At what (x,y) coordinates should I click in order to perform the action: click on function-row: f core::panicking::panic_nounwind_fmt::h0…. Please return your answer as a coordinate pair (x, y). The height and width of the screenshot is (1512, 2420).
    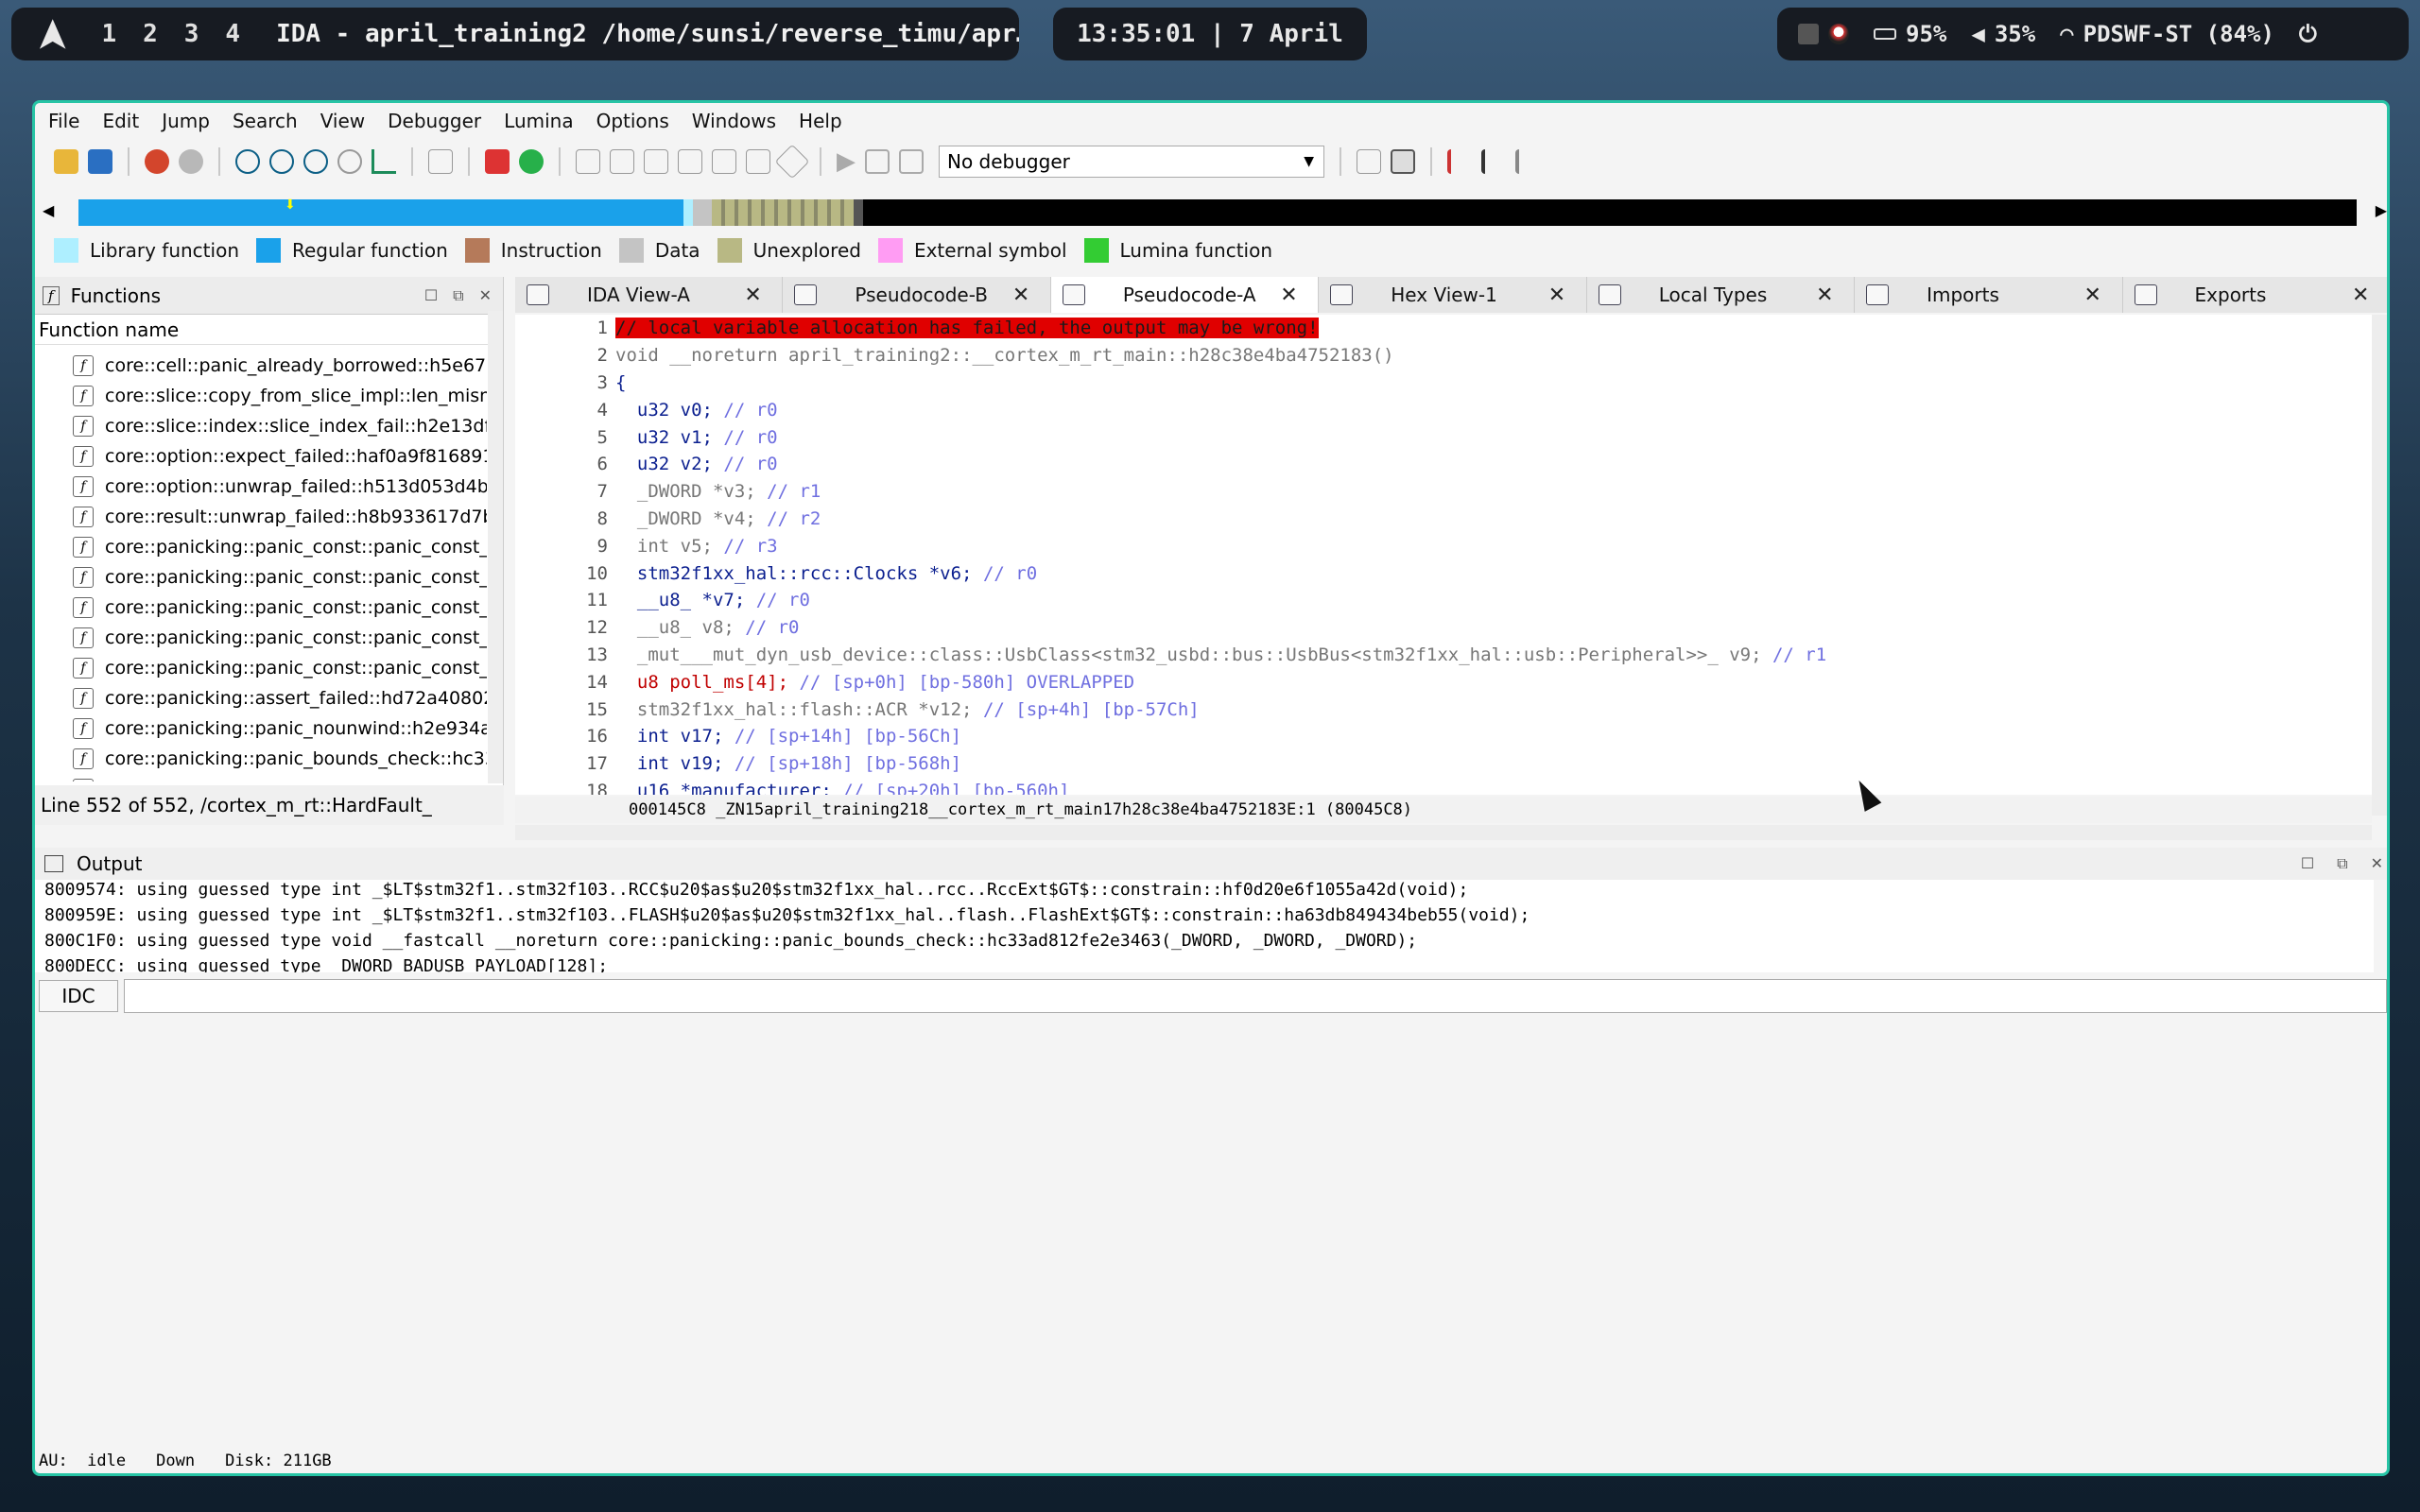
    Looking at the image, I should click on (261, 778).